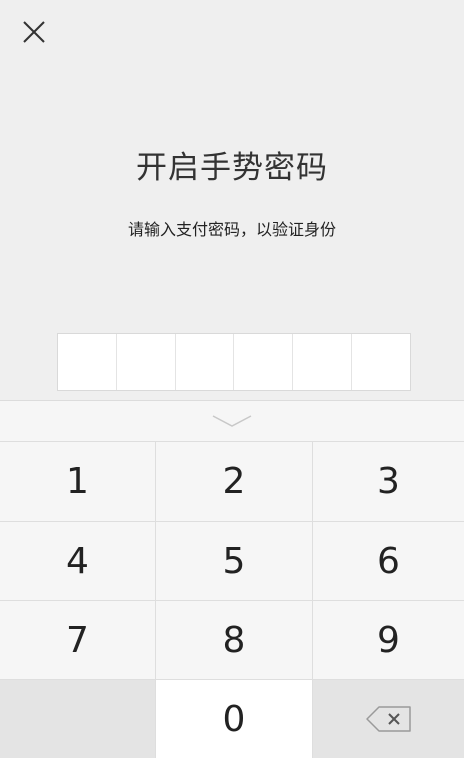 The width and height of the screenshot is (464, 758). I want to click on key-5: 5, so click(234, 560).